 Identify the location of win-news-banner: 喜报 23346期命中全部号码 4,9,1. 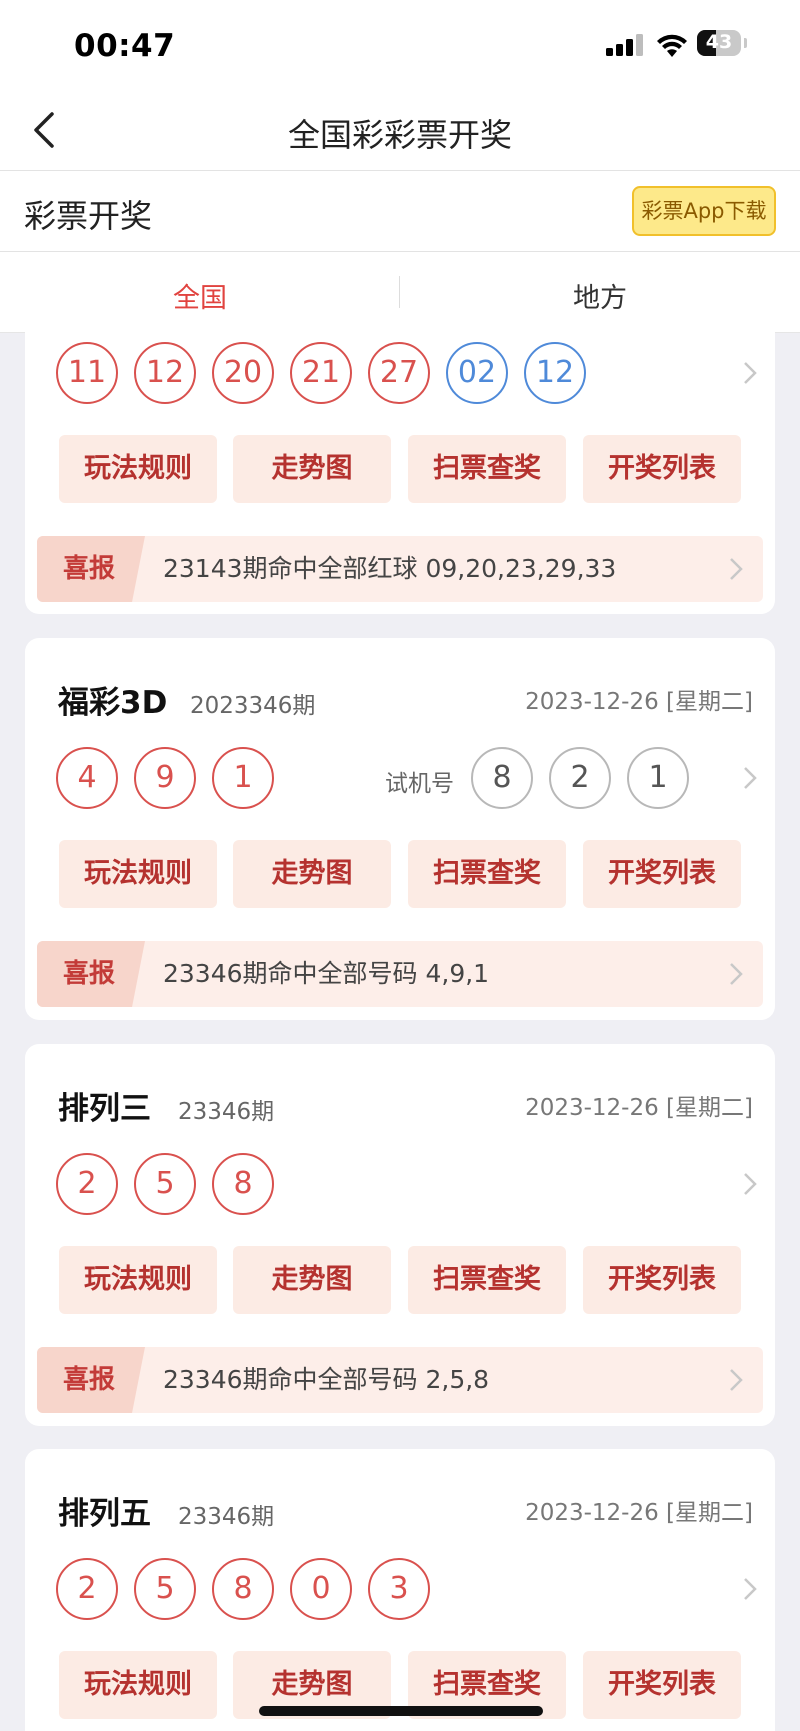
(400, 974).